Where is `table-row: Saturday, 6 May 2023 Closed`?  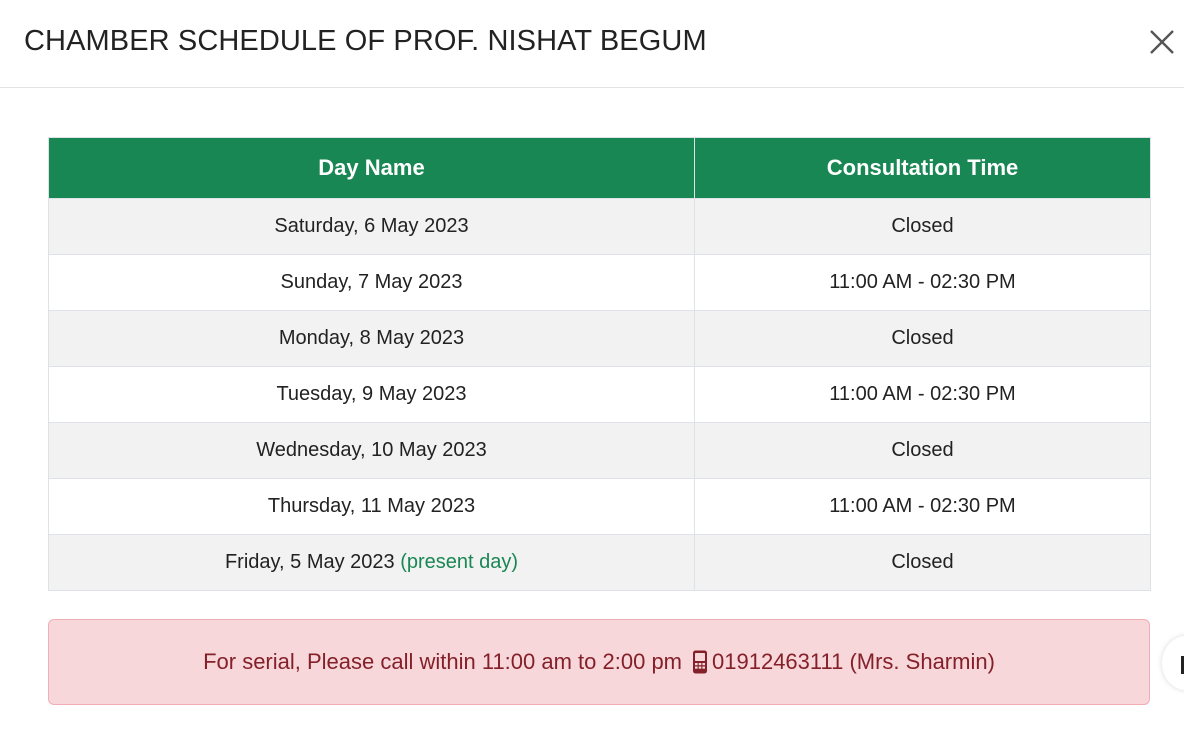
table-row: Saturday, 6 May 2023 Closed is located at coordinates (599, 226).